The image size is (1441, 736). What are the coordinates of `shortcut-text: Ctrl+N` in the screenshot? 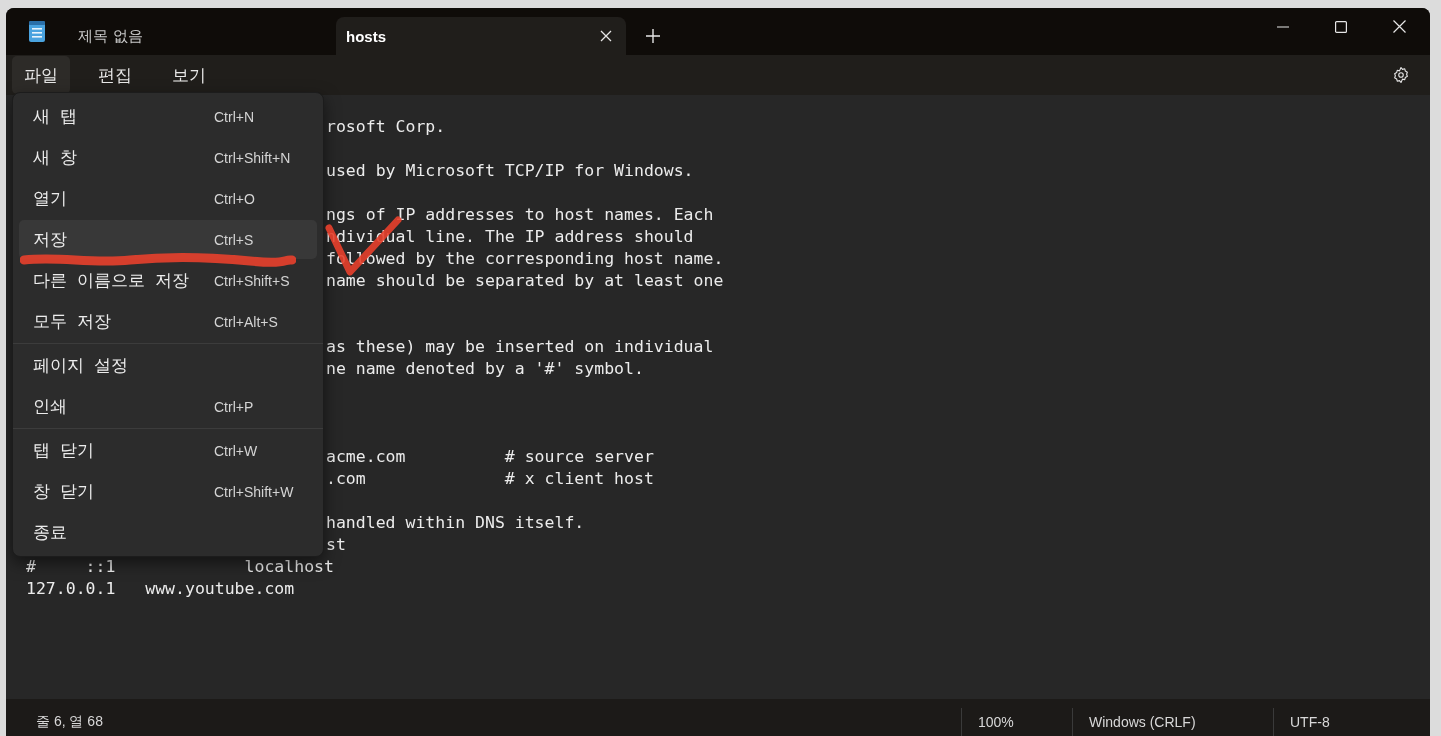 It's located at (234, 116).